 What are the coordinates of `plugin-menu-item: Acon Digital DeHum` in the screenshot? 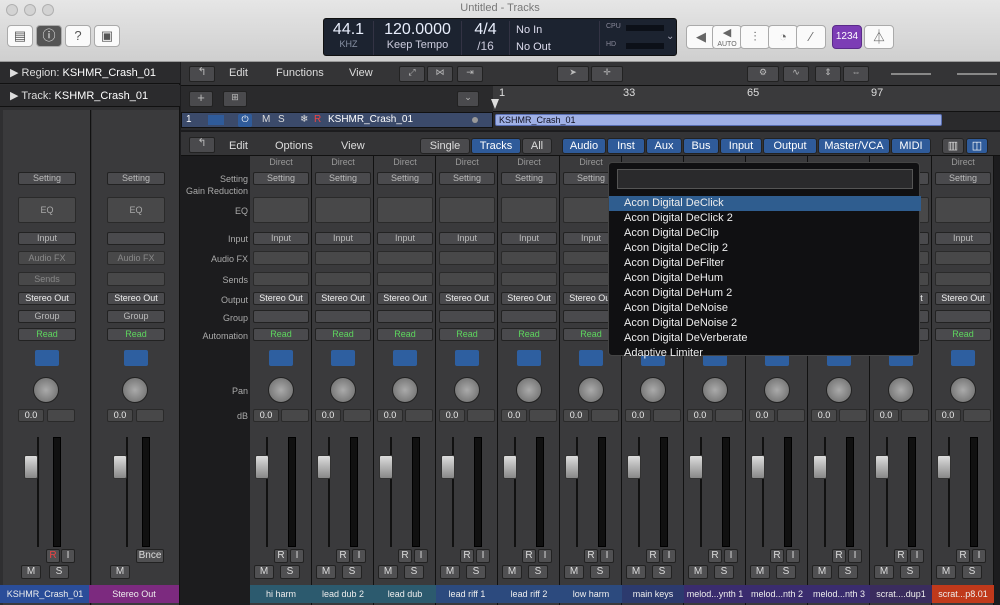 It's located at (765, 278).